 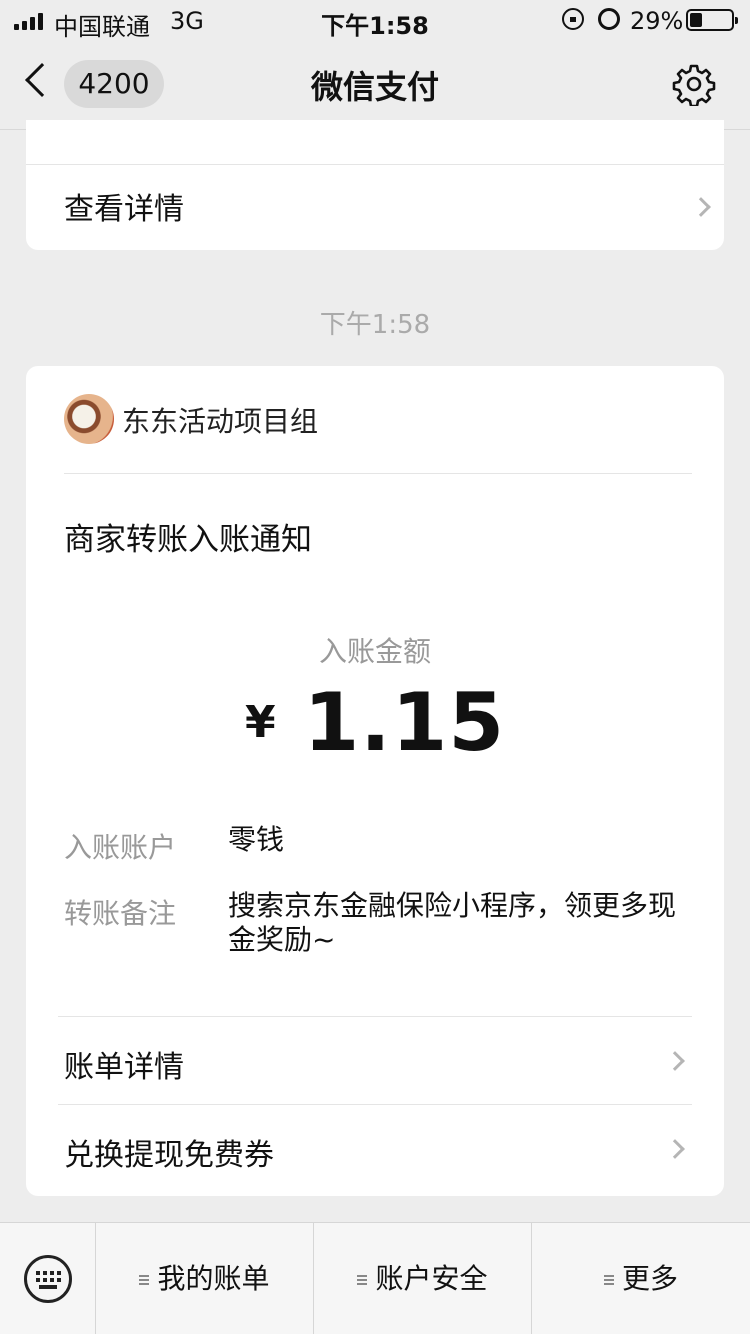 I want to click on bottom-toolbar: 我的账单 账户安全 更多, so click(x=375, y=1278).